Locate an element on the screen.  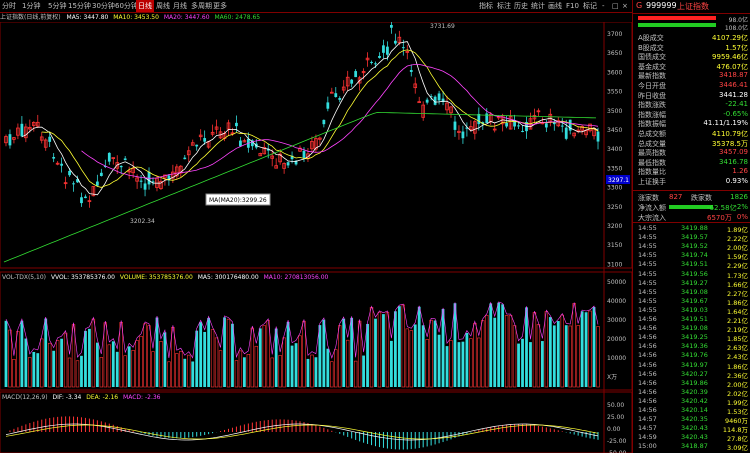
tab-monthly: 月线 is located at coordinates (180, 6).